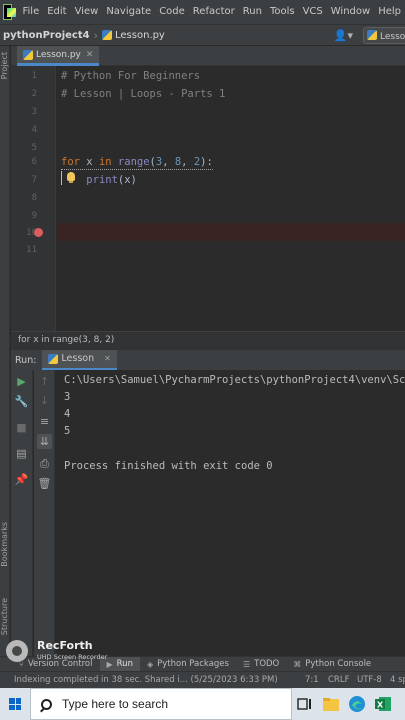 The width and height of the screenshot is (405, 720). What do you see at coordinates (172, 12) in the screenshot?
I see `menu-code: Code` at bounding box center [172, 12].